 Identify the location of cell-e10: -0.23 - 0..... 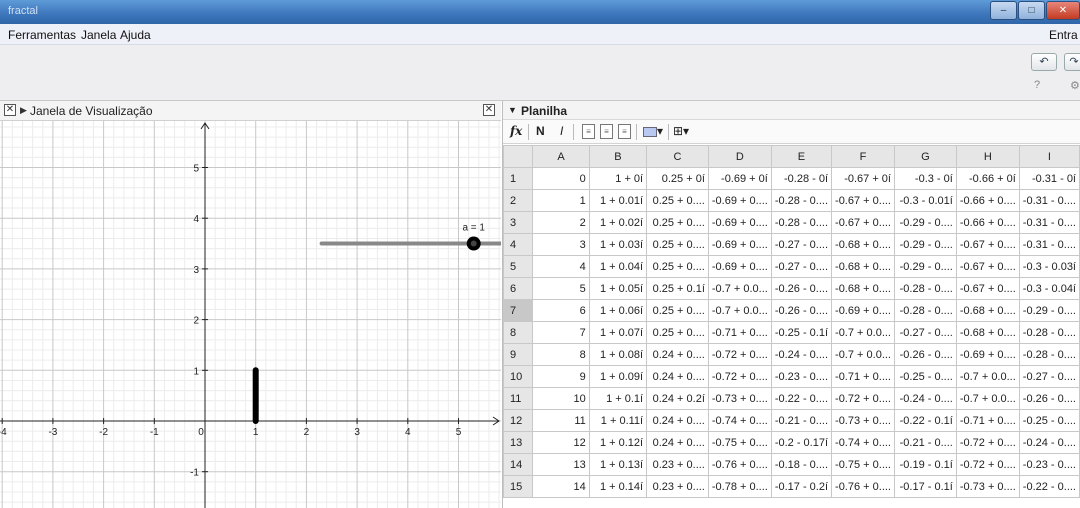
(801, 376).